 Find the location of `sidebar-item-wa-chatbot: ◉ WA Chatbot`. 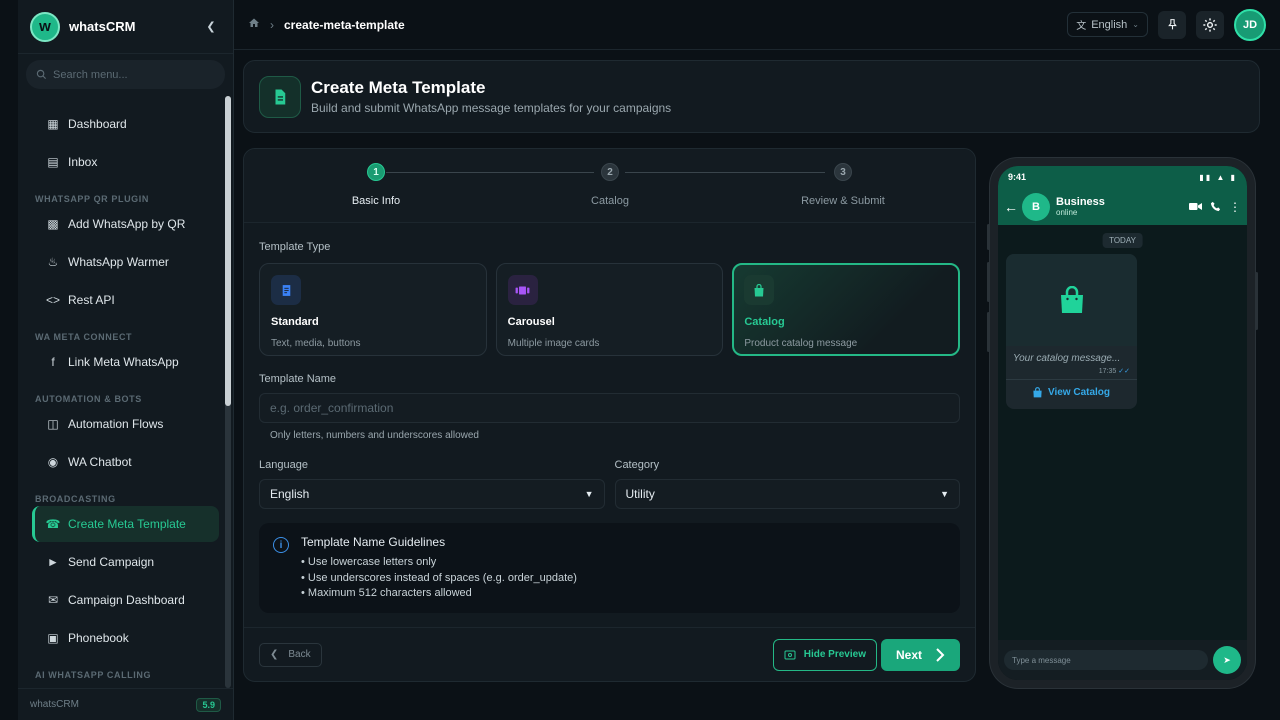

sidebar-item-wa-chatbot: ◉ WA Chatbot is located at coordinates (125, 462).